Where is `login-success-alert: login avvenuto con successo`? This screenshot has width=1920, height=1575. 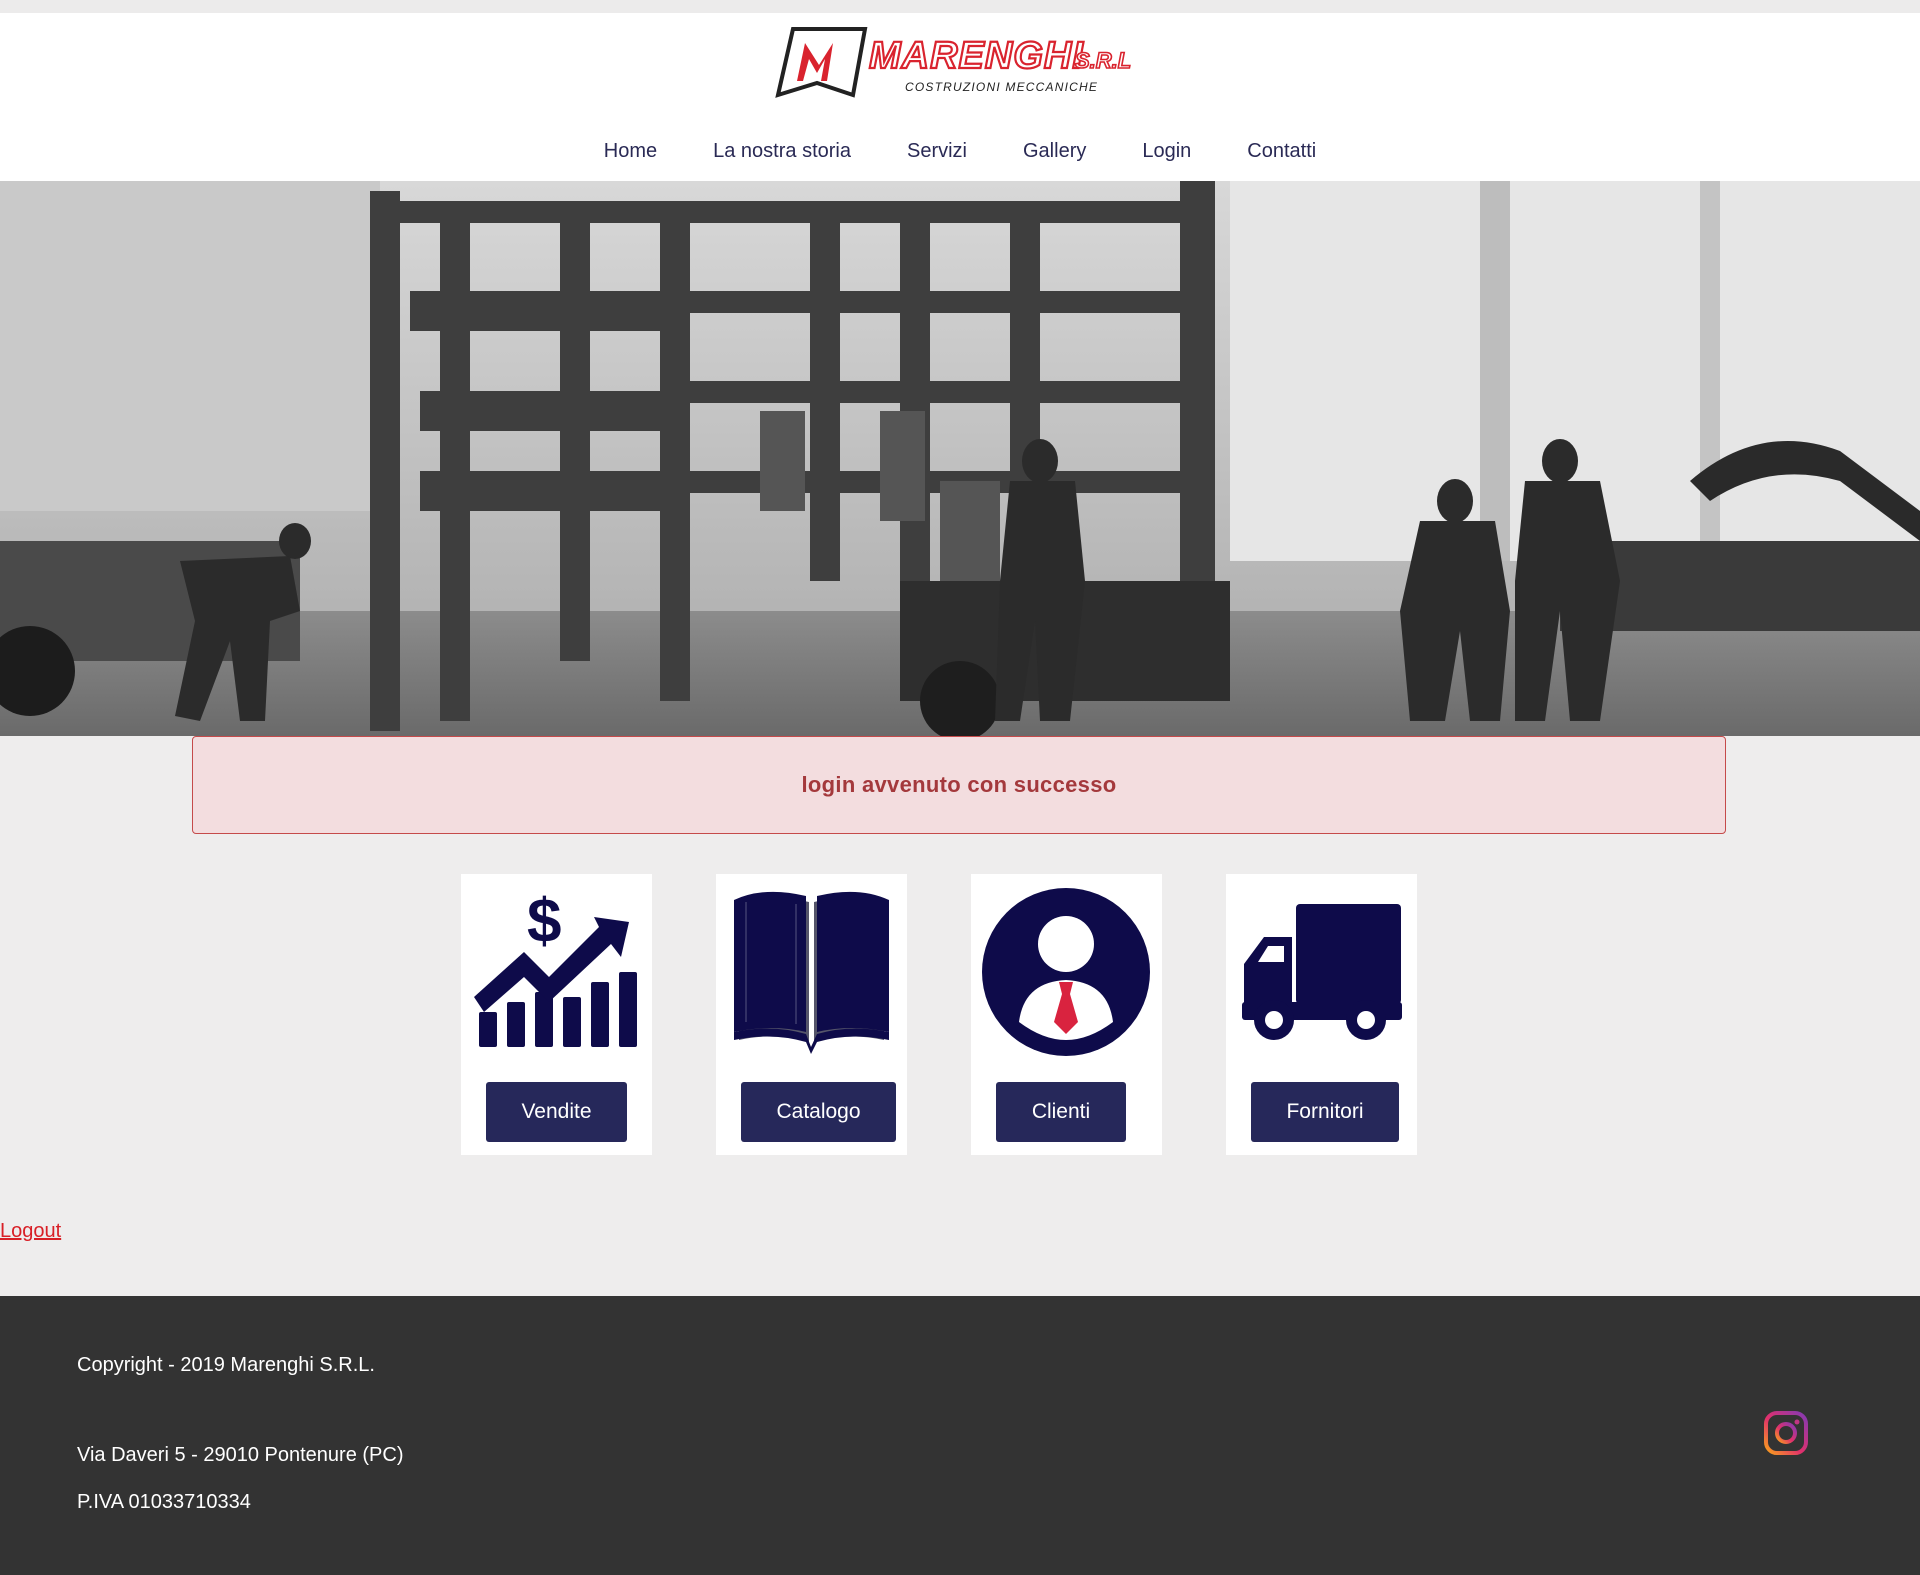
login-success-alert: login avvenuto con successo is located at coordinates (959, 785).